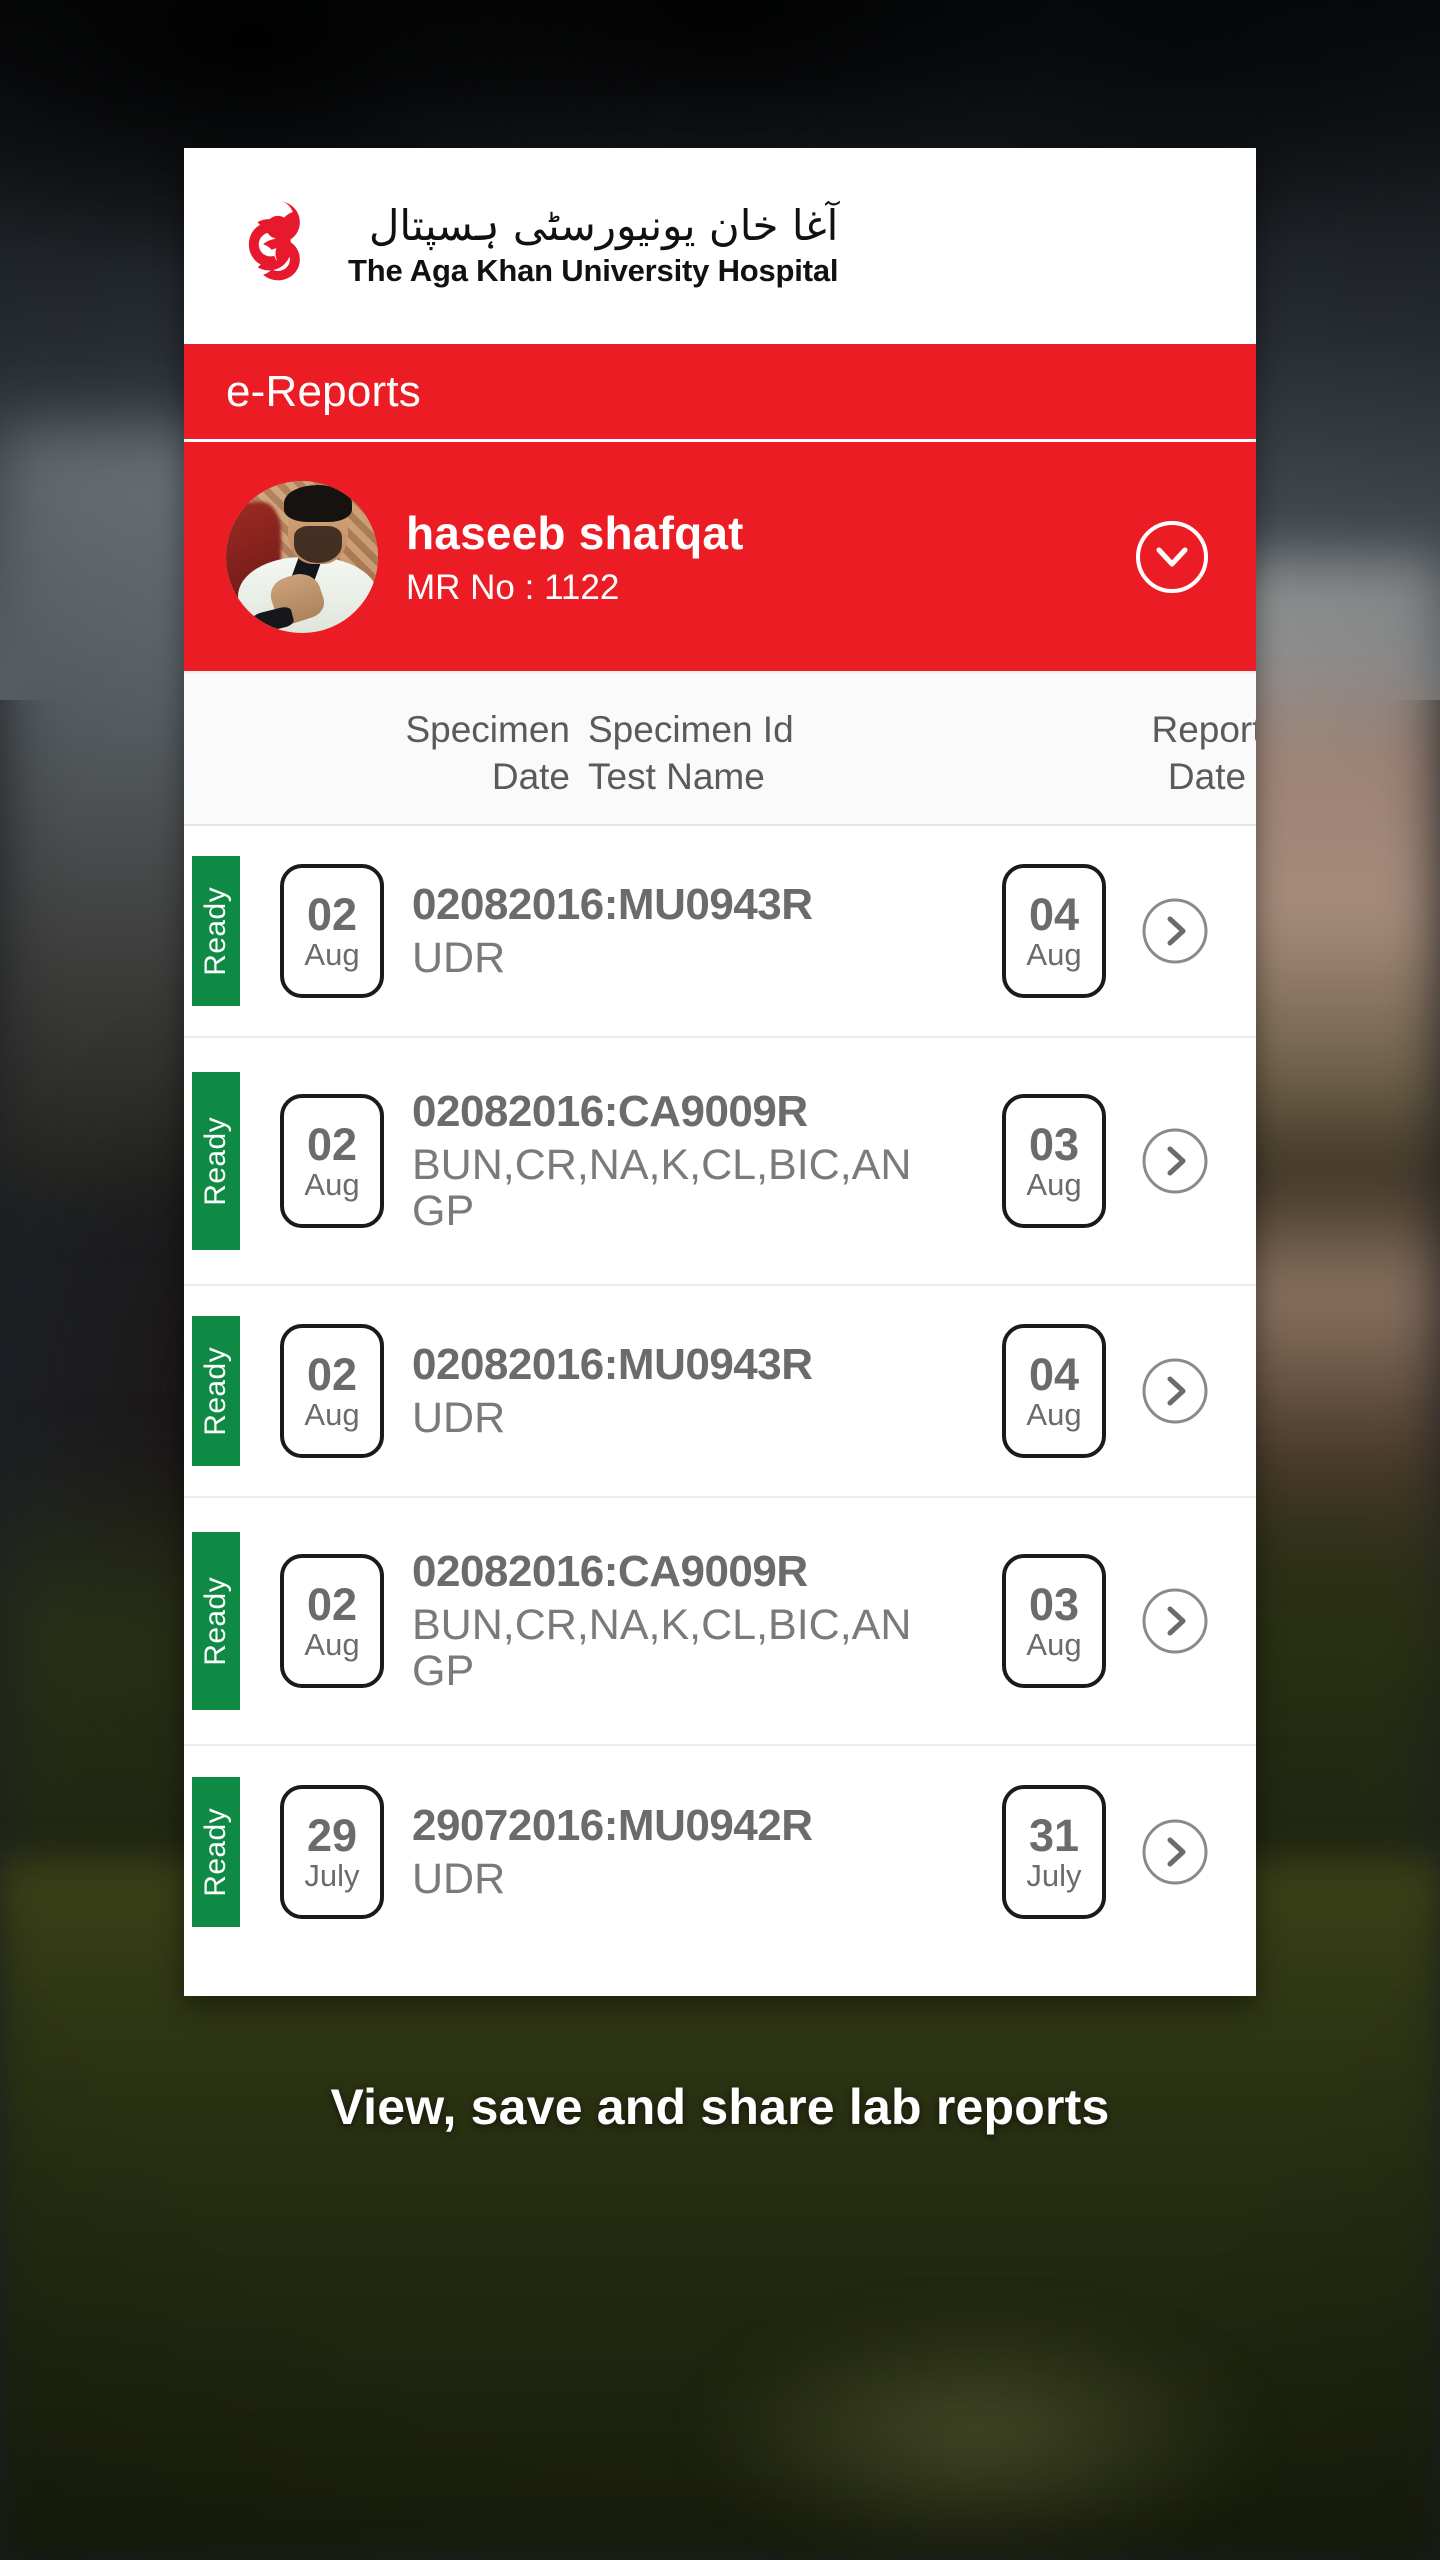 The image size is (1440, 2560). Describe the element at coordinates (530, 777) in the screenshot. I see `header-specimen-line2: Date` at that location.